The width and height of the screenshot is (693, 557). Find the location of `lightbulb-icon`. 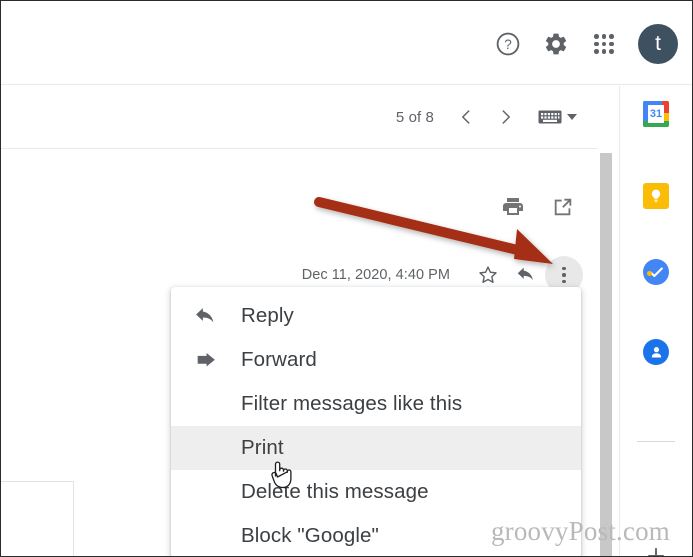

lightbulb-icon is located at coordinates (656, 196).